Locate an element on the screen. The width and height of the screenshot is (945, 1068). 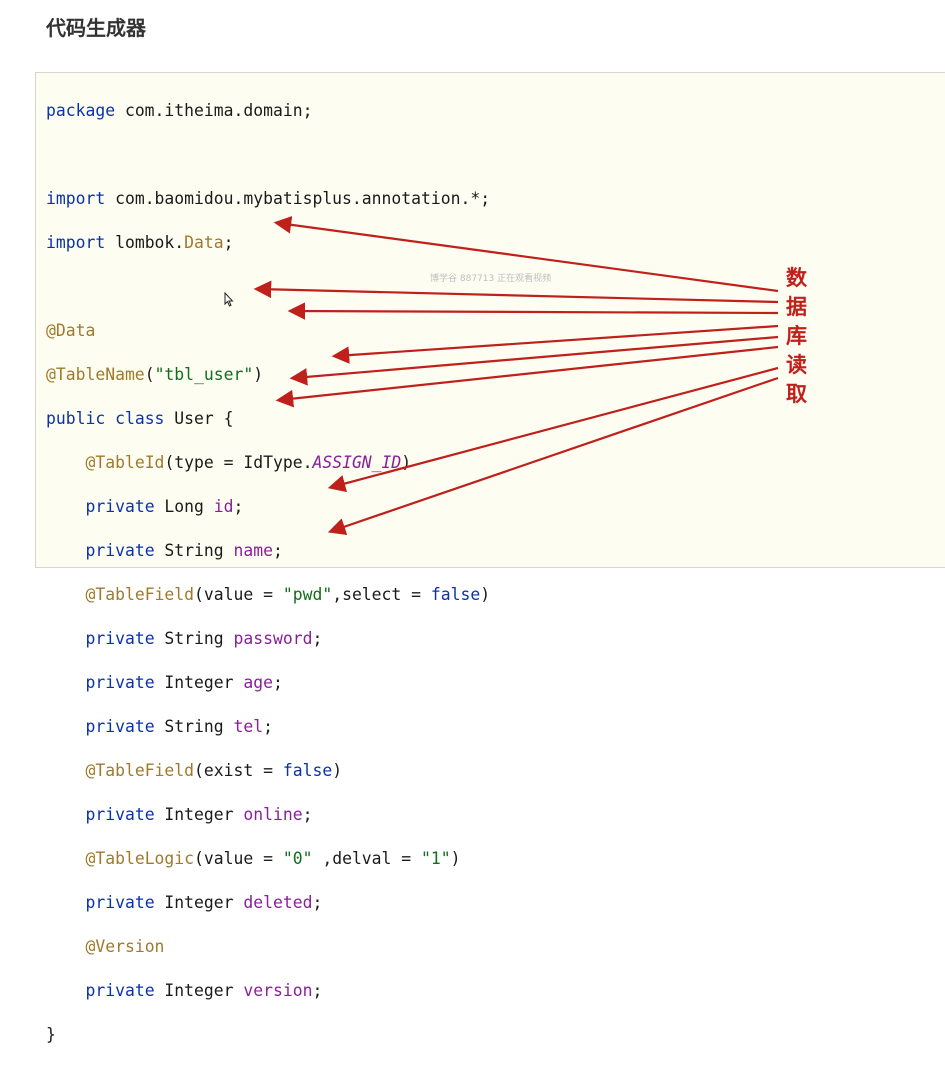
arrow-field-id is located at coordinates (516, 292).